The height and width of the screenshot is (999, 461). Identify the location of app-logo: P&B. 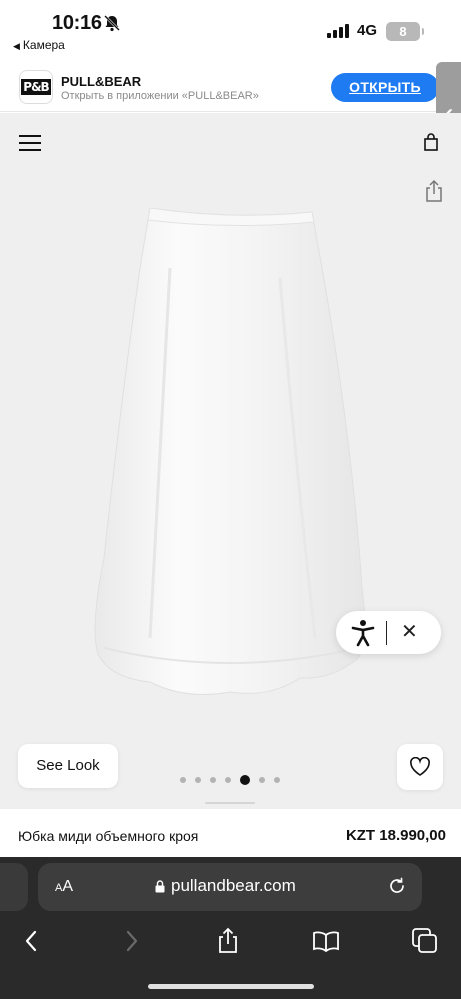
(36, 87).